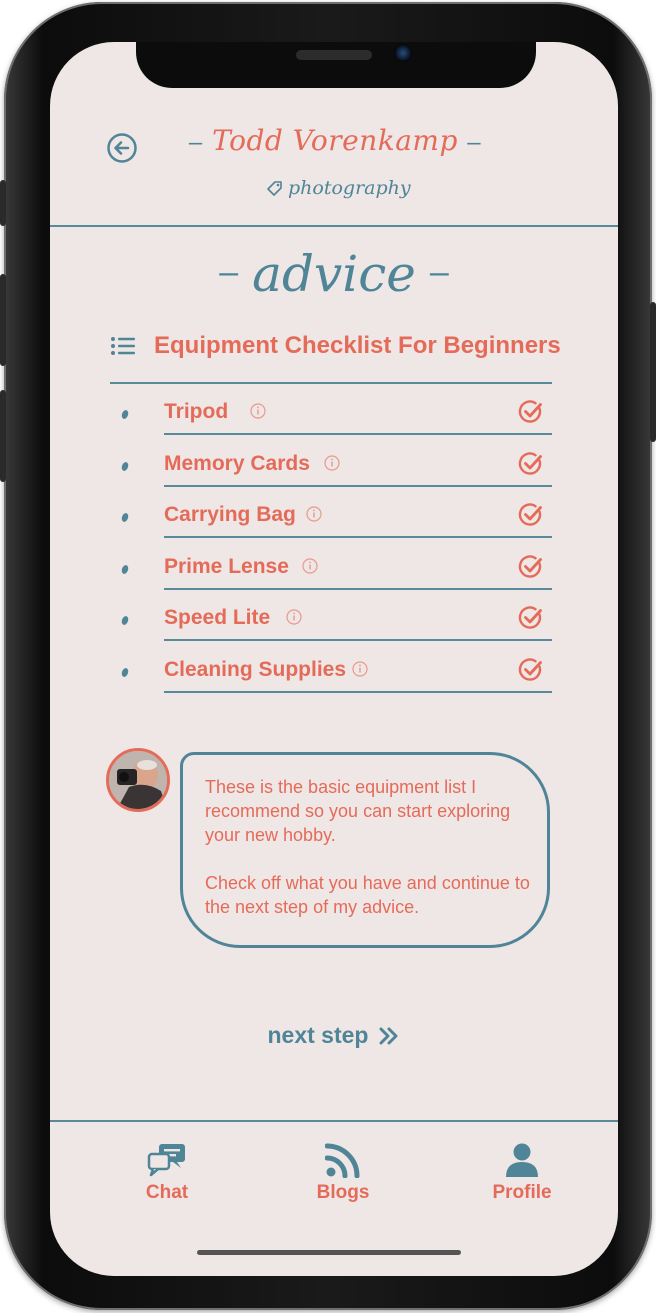 The image size is (656, 1313). What do you see at coordinates (123, 346) in the screenshot?
I see `list-icon` at bounding box center [123, 346].